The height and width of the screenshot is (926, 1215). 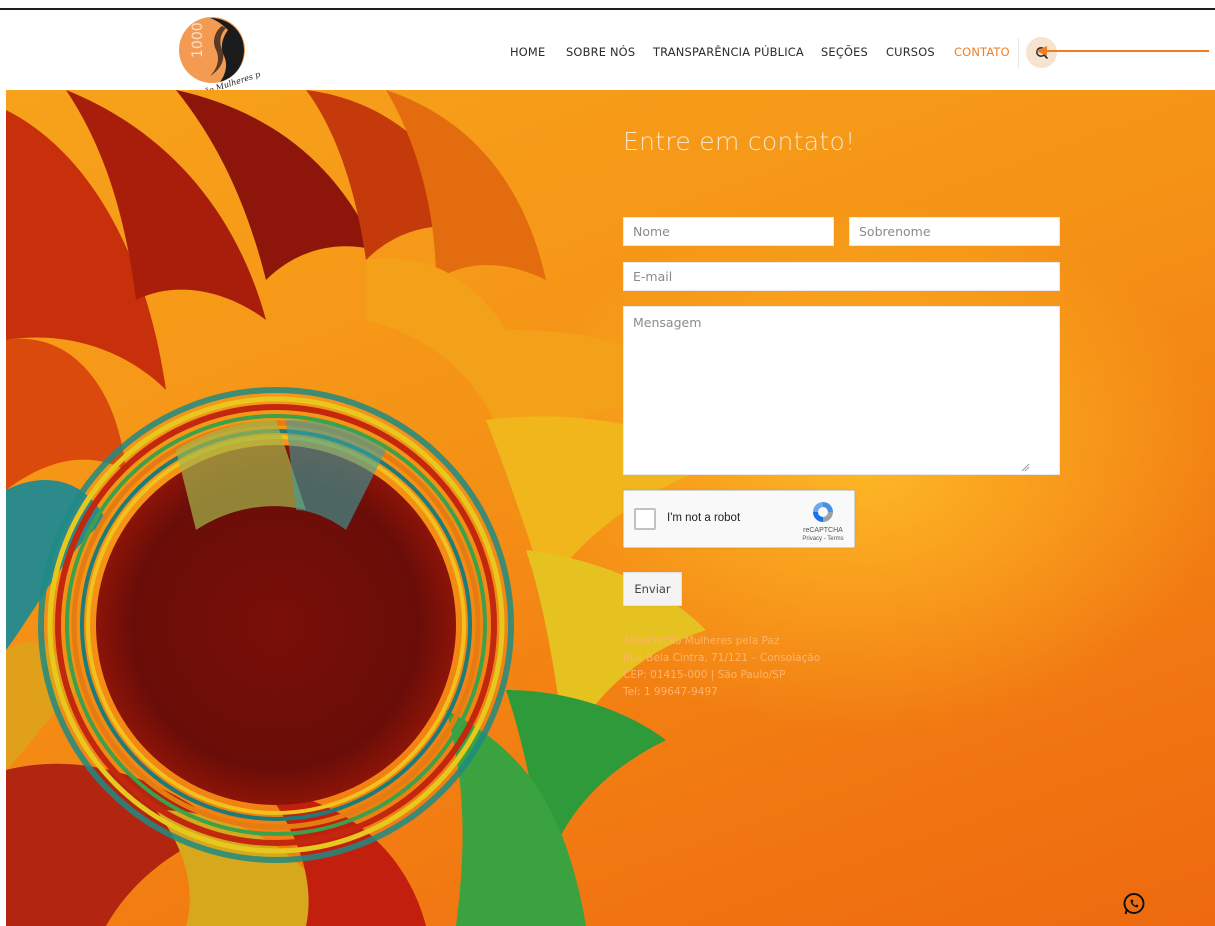 I want to click on recaptcha-label: I'm not a robot, so click(x=704, y=518).